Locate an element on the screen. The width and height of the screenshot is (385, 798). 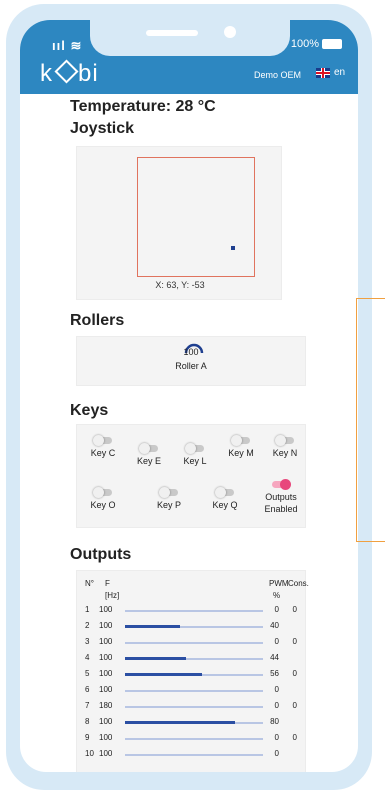
output-frequency: 180 is located at coordinates (106, 705).